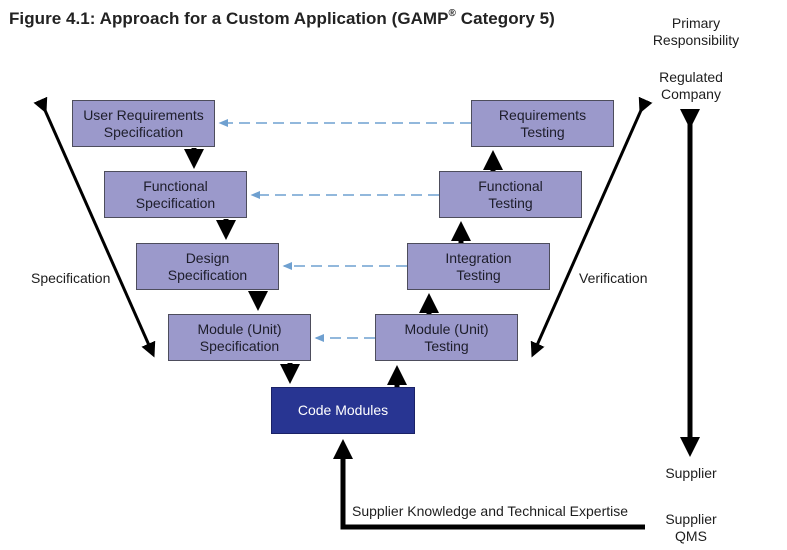 The height and width of the screenshot is (550, 787). I want to click on box-label-line: Integration, so click(478, 257).